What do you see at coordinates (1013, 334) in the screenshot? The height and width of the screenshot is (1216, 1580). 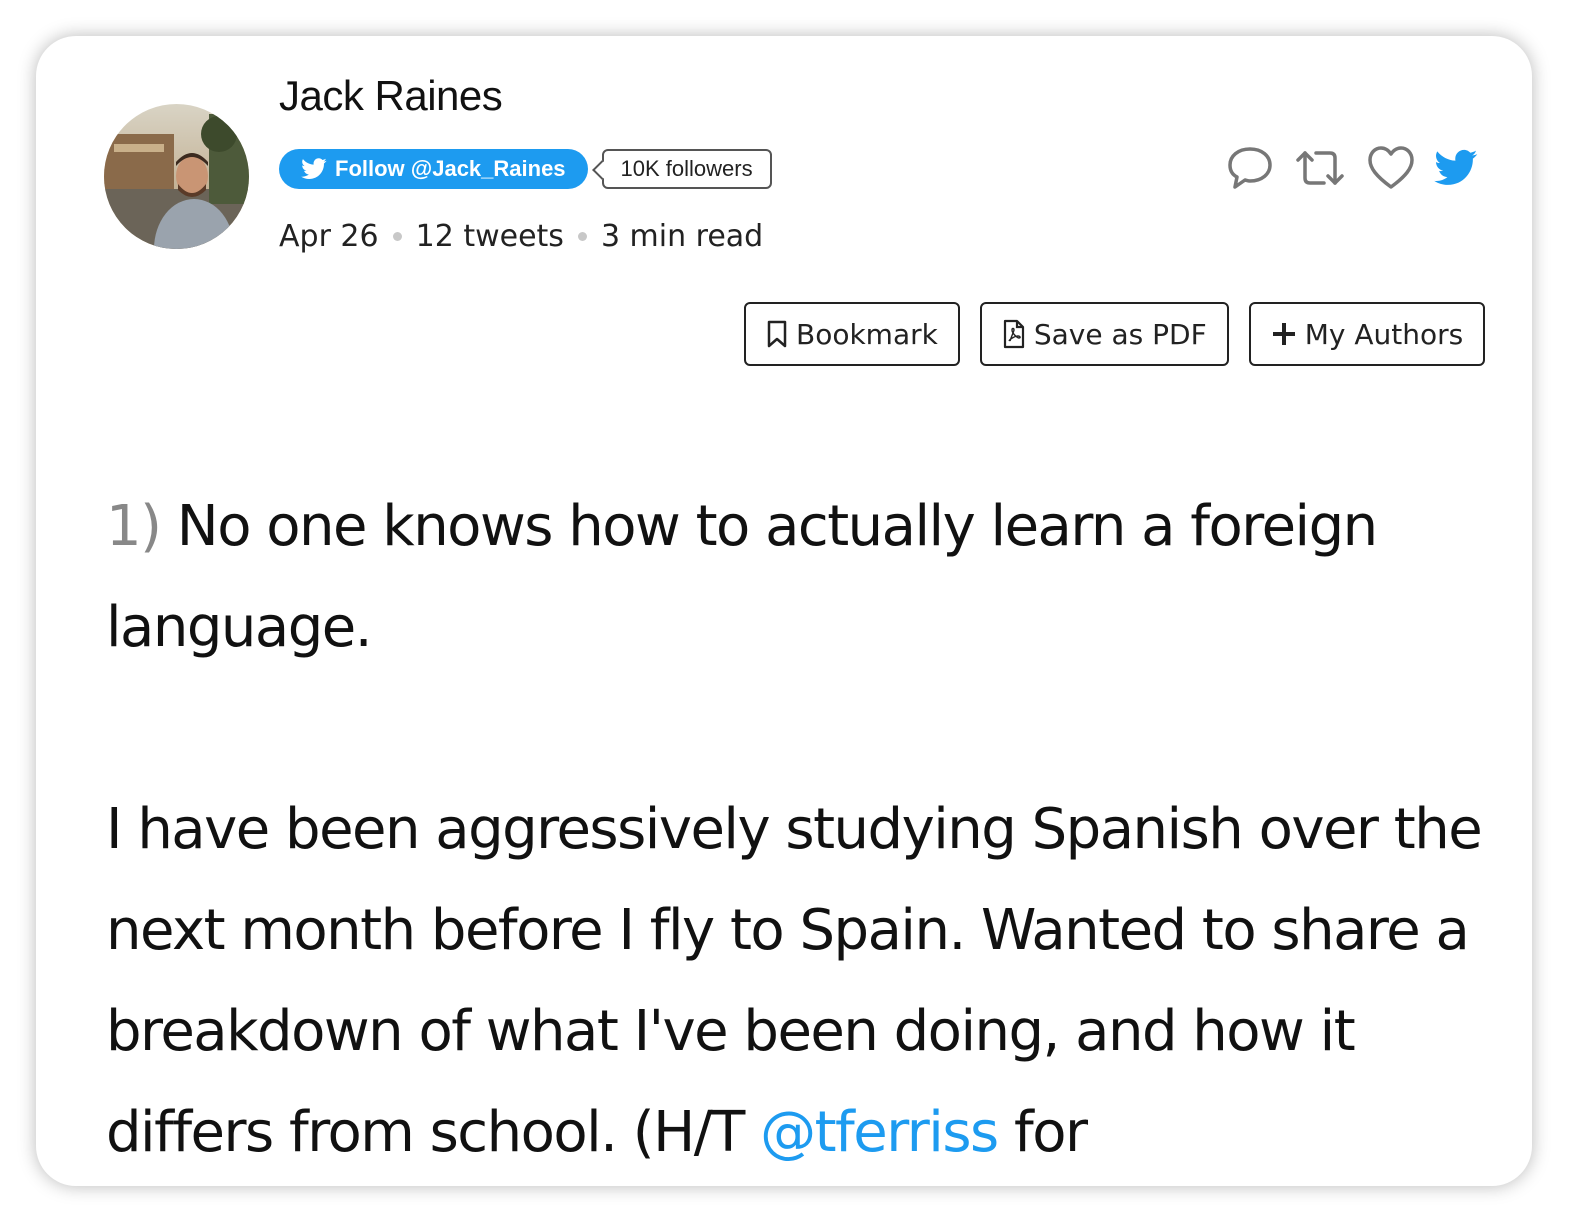 I see `pdf-file-icon` at bounding box center [1013, 334].